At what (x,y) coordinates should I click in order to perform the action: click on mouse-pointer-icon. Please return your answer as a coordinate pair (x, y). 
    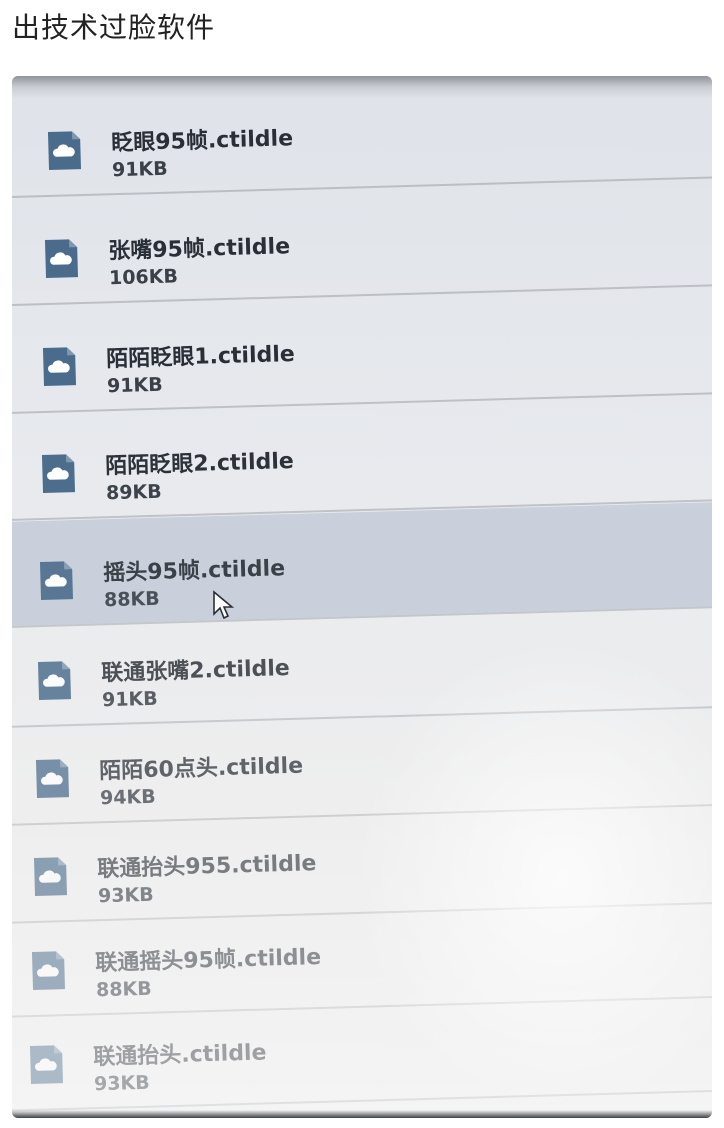
    Looking at the image, I should click on (223, 605).